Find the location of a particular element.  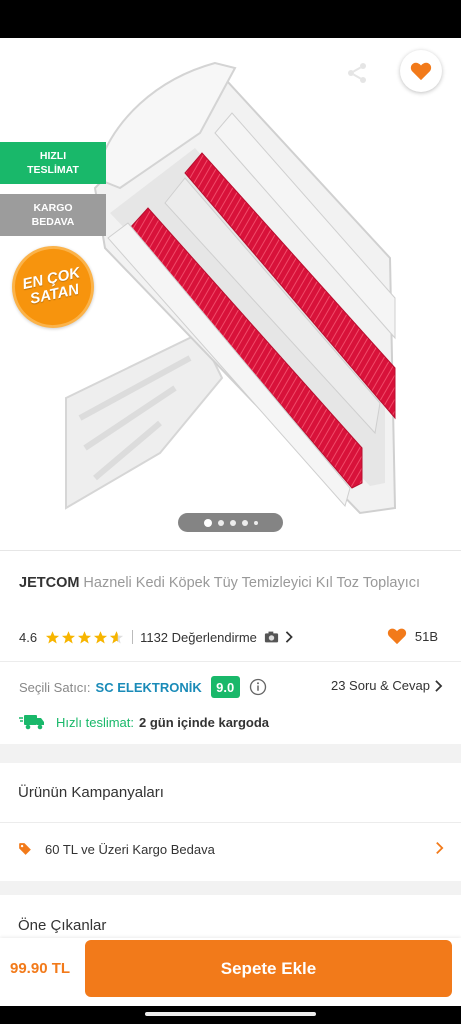

rating-row: 4.6 1132 Değerlendirme 51B is located at coordinates (231, 637).